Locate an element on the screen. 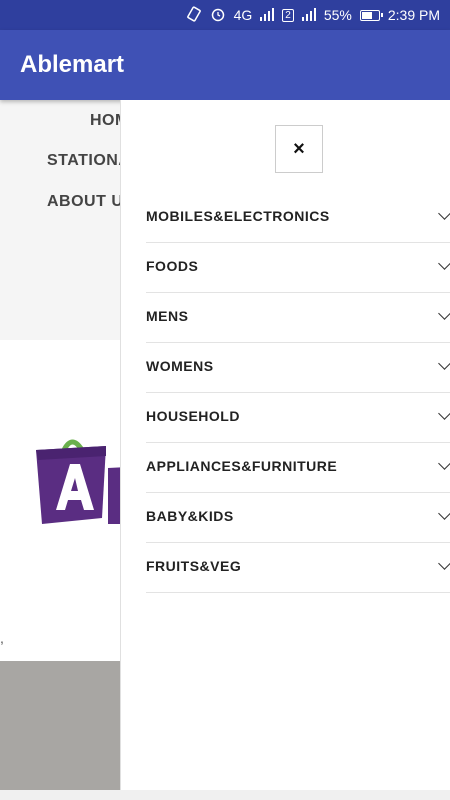 The height and width of the screenshot is (800, 450). status-bar: 4G 2 55% 2:39 PM is located at coordinates (225, 15).